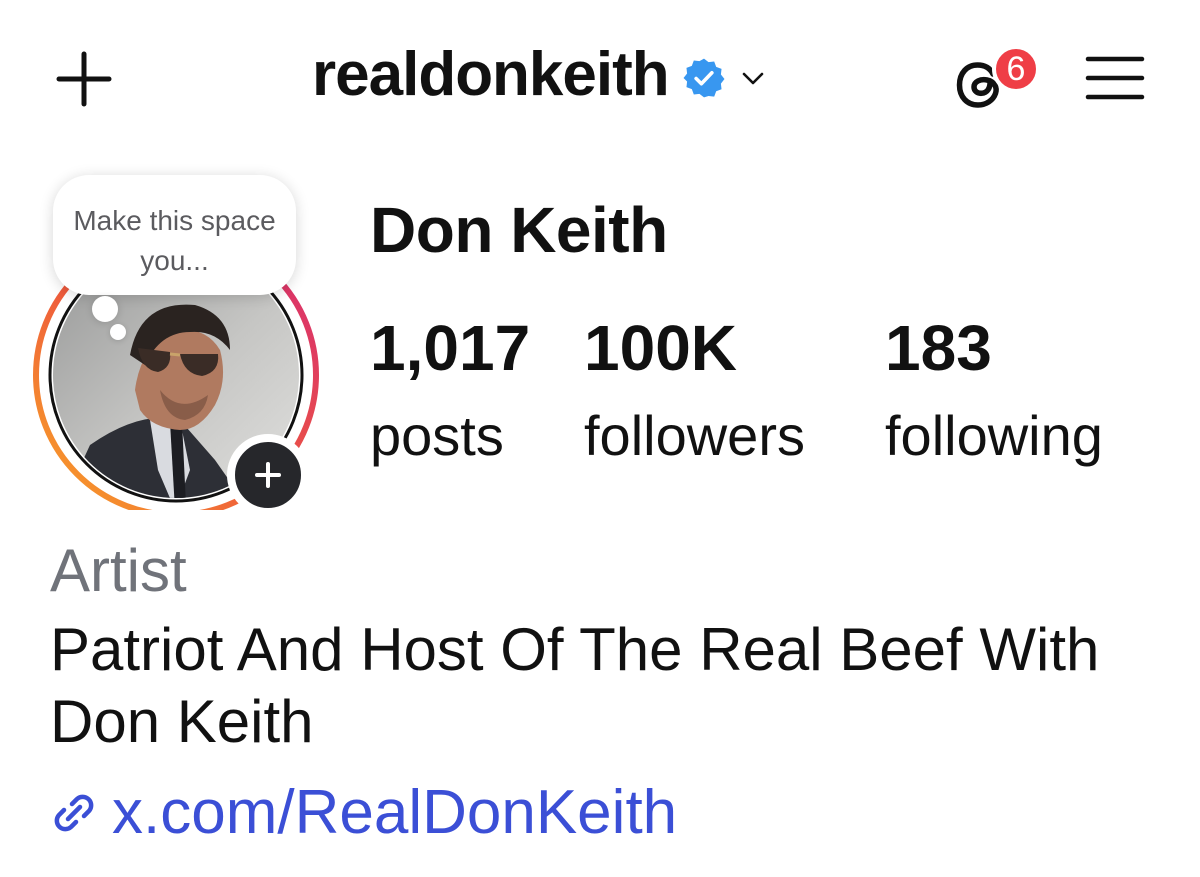 This screenshot has height=877, width=1200. What do you see at coordinates (994, 390) in the screenshot?
I see `following-stat: 183 following` at bounding box center [994, 390].